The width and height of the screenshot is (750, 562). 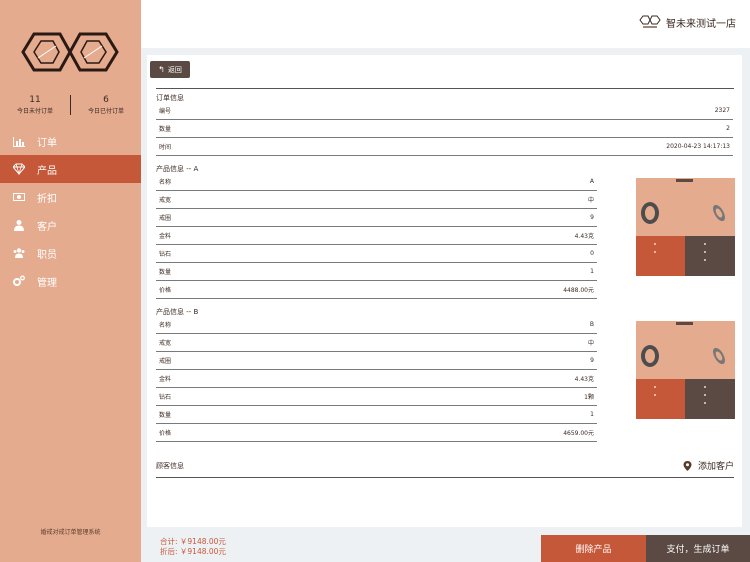 I want to click on row-label: 时间, so click(x=165, y=147).